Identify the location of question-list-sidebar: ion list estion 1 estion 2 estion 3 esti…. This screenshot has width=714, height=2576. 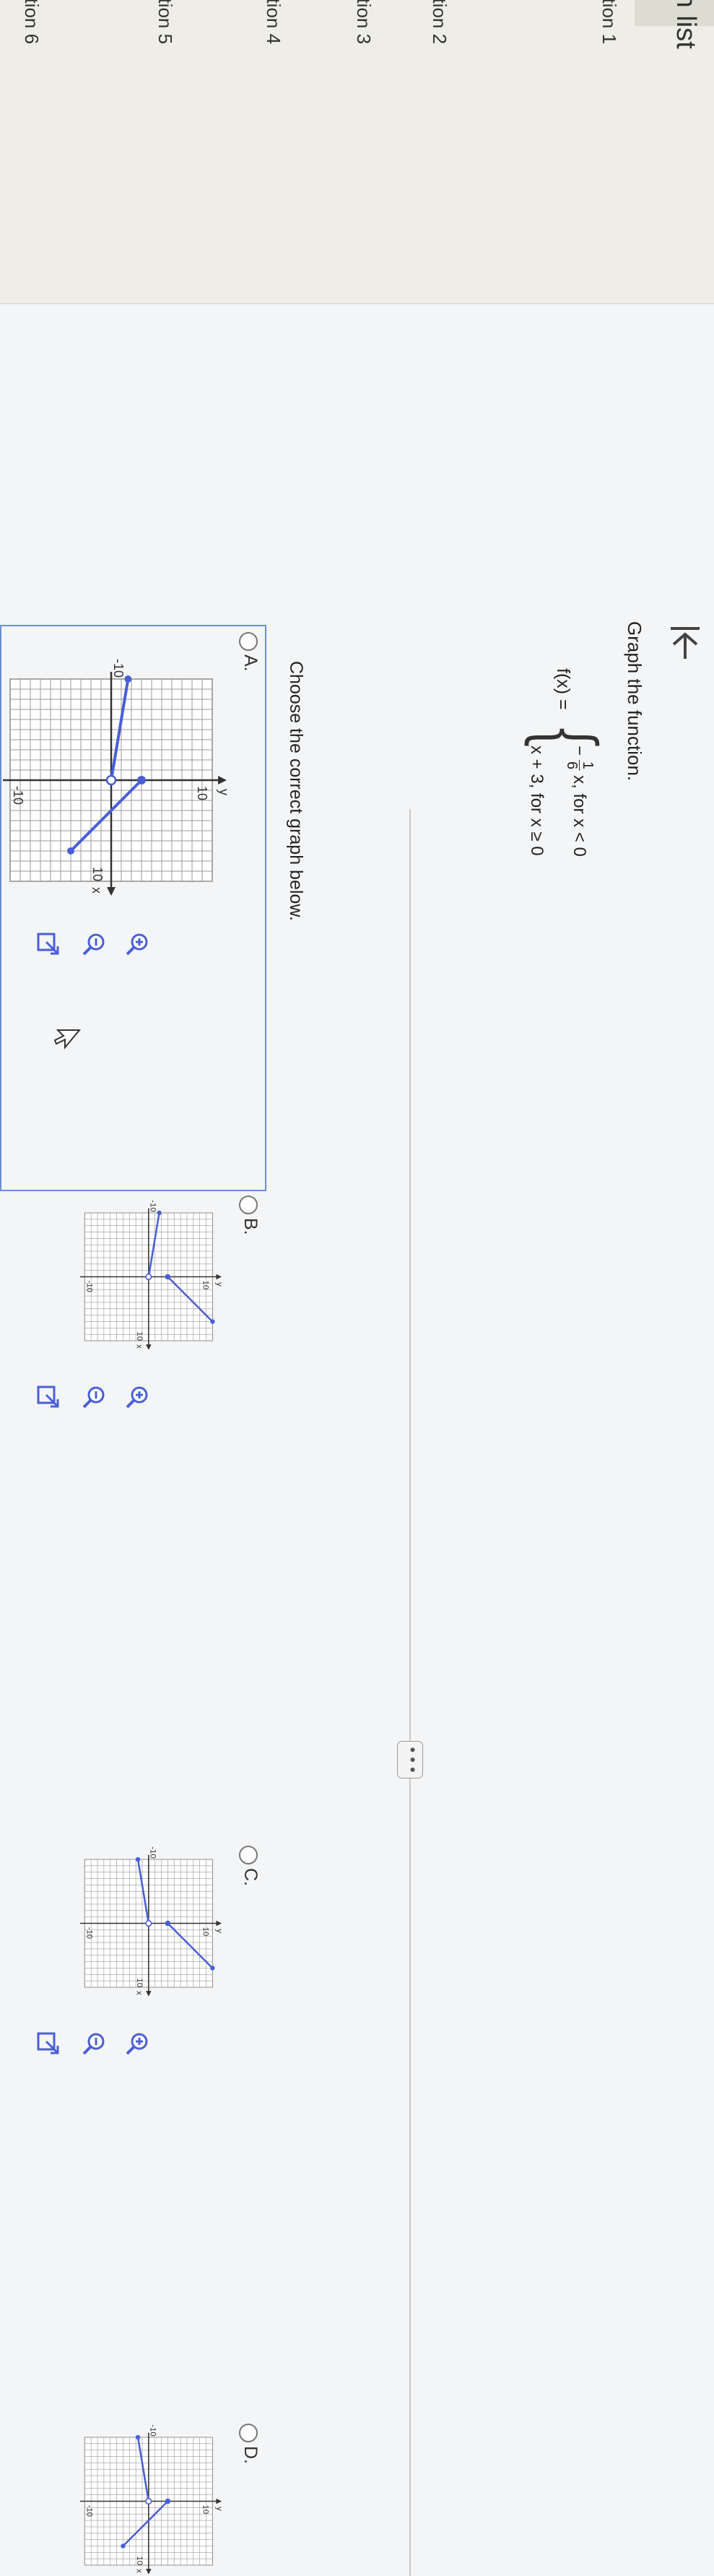
(357, 152).